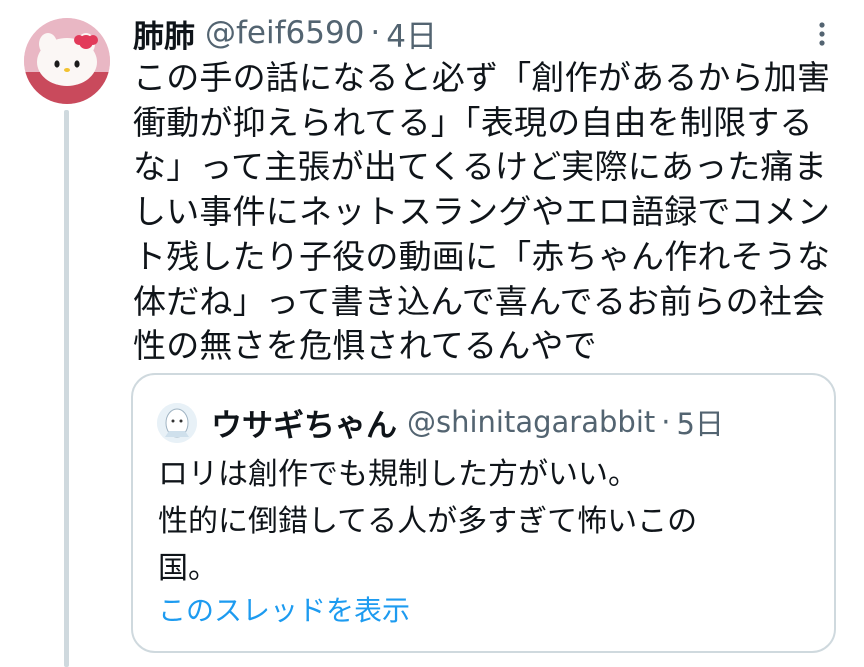 Image resolution: width=864 pixels, height=667 pixels. What do you see at coordinates (164, 33) in the screenshot?
I see `display-name: 肺肺` at bounding box center [164, 33].